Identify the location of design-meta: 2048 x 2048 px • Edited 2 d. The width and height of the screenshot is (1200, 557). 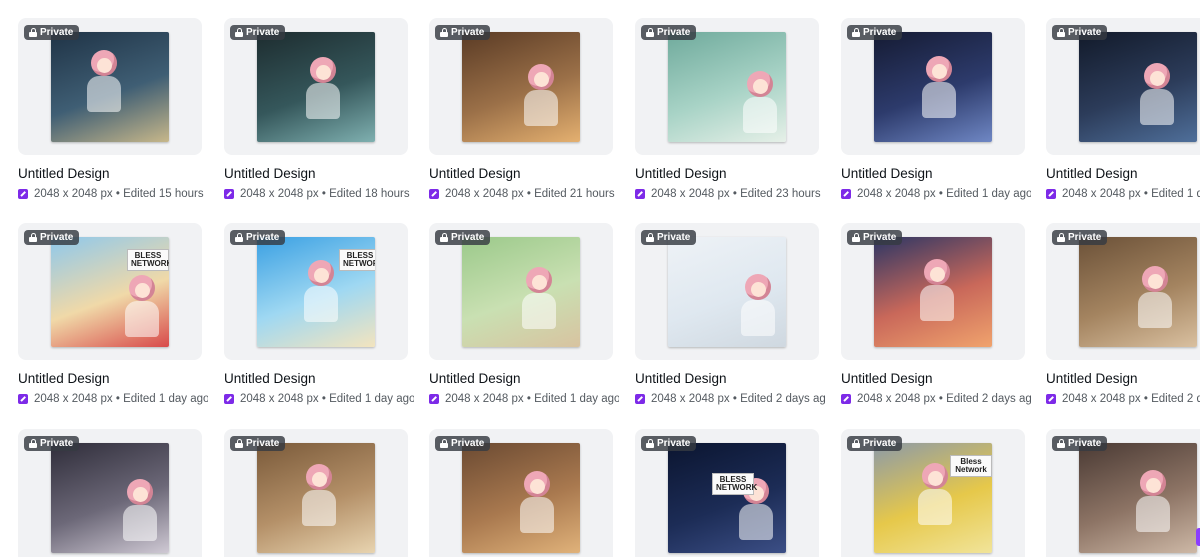
(1123, 399).